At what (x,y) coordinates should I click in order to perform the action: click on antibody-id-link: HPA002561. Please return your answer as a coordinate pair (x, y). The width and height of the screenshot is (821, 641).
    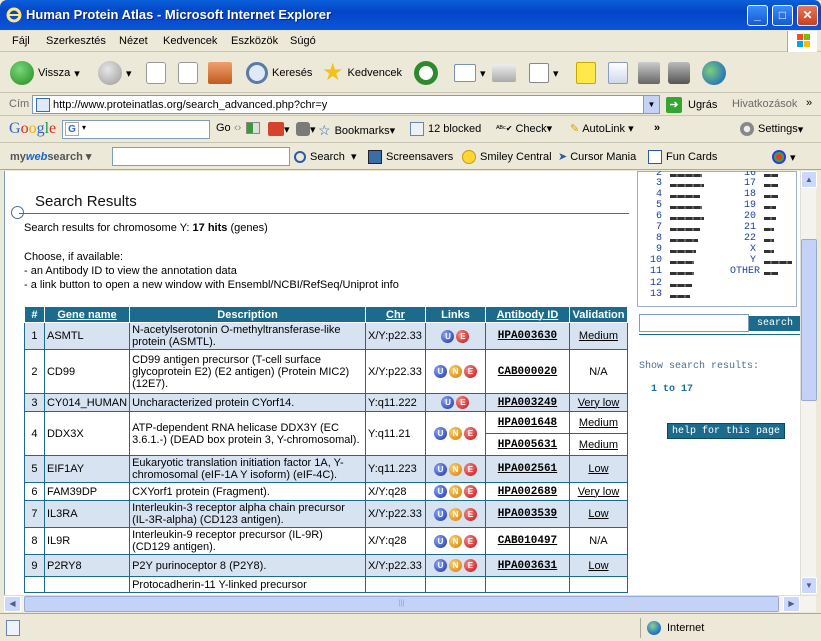
    Looking at the image, I should click on (527, 469).